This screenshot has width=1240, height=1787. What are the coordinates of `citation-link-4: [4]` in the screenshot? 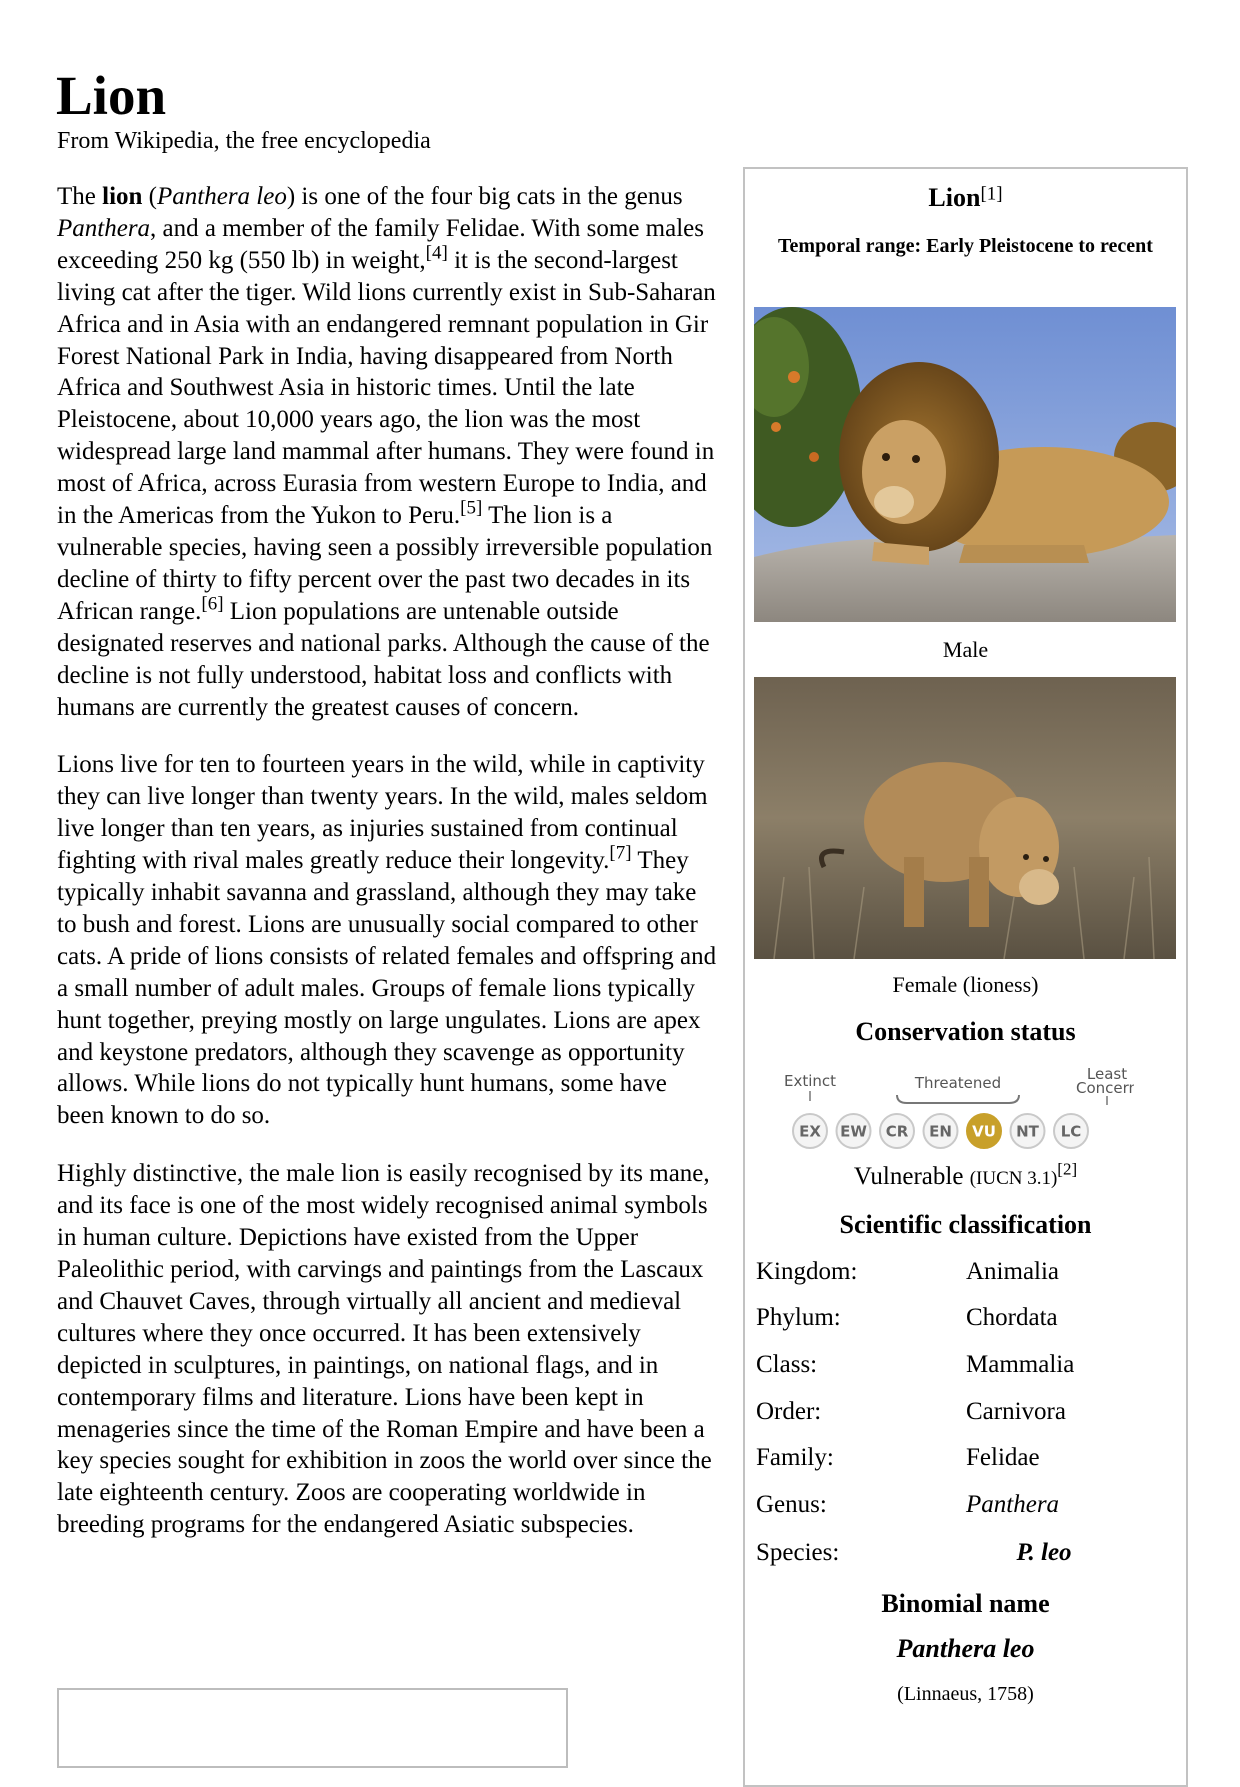 It's located at (437, 252).